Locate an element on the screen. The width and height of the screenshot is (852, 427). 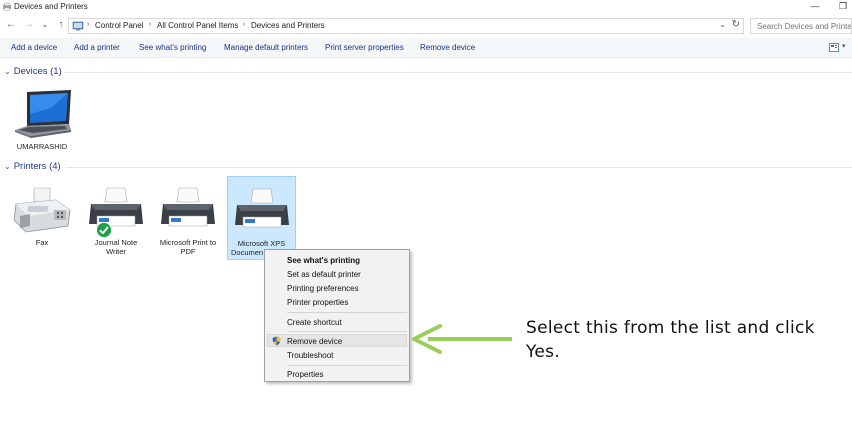
window-title: Devices and Printers is located at coordinates (51, 6).